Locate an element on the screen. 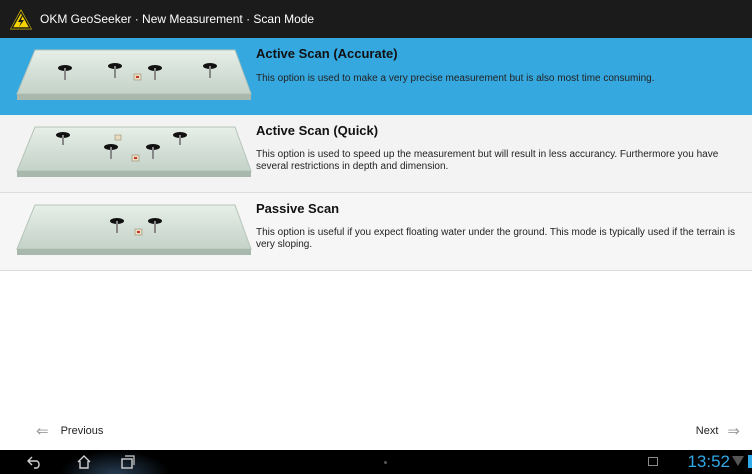  previous-button: ⇐ Previous is located at coordinates (69, 431).